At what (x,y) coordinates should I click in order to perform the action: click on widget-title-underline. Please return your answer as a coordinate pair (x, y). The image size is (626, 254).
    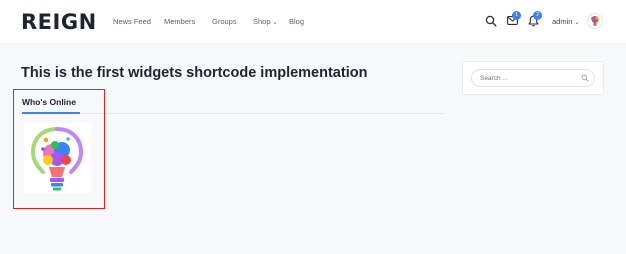
    Looking at the image, I should click on (51, 113).